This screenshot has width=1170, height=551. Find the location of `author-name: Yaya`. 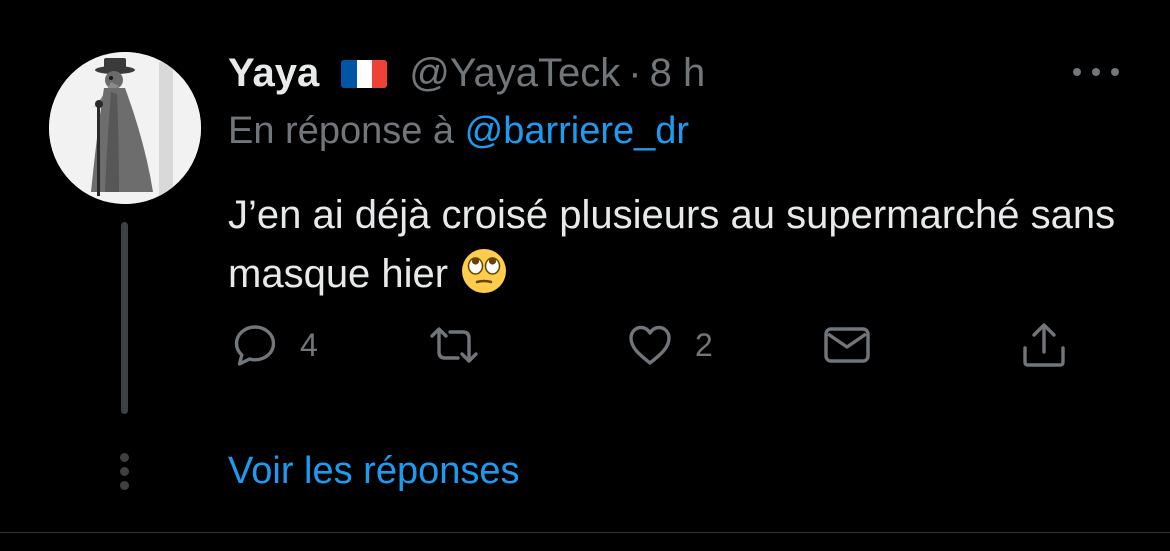

author-name: Yaya is located at coordinates (273, 73).